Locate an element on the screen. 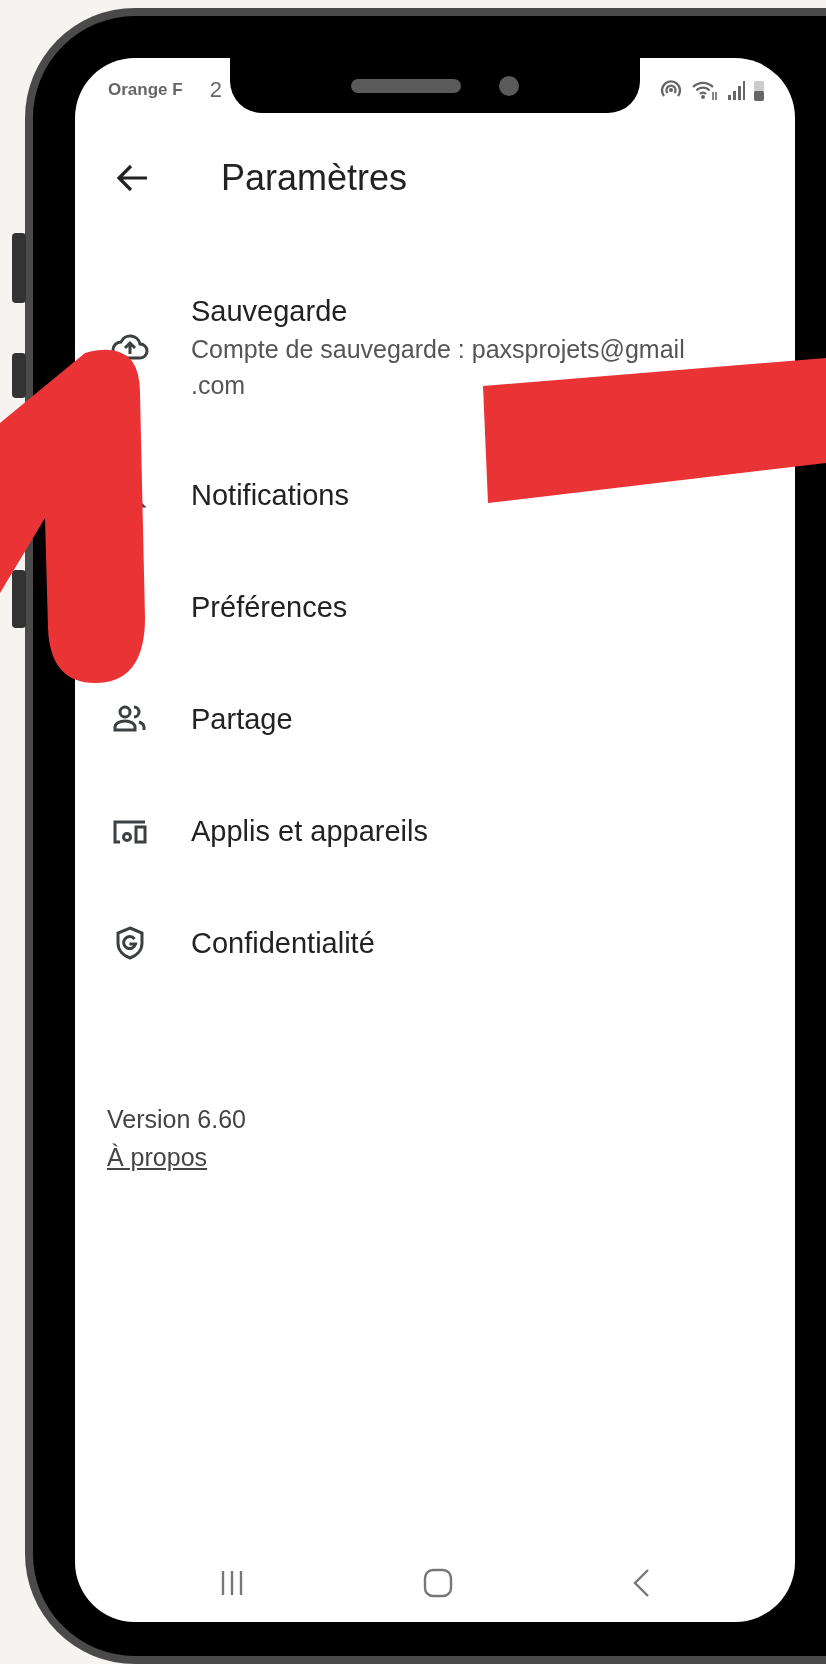  item-subtitle: Compte de sauvegarde : paxsprojets@gmail .com is located at coordinates (438, 367).